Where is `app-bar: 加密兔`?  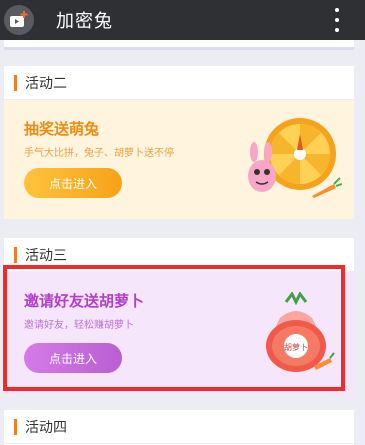 app-bar: 加密兔 is located at coordinates (182, 20).